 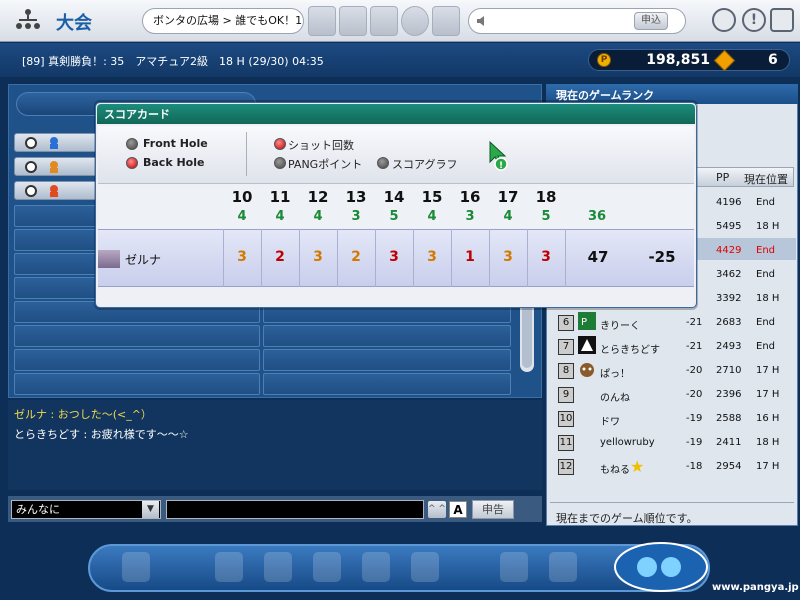 I want to click on rank-pp: 4429, so click(x=729, y=250).